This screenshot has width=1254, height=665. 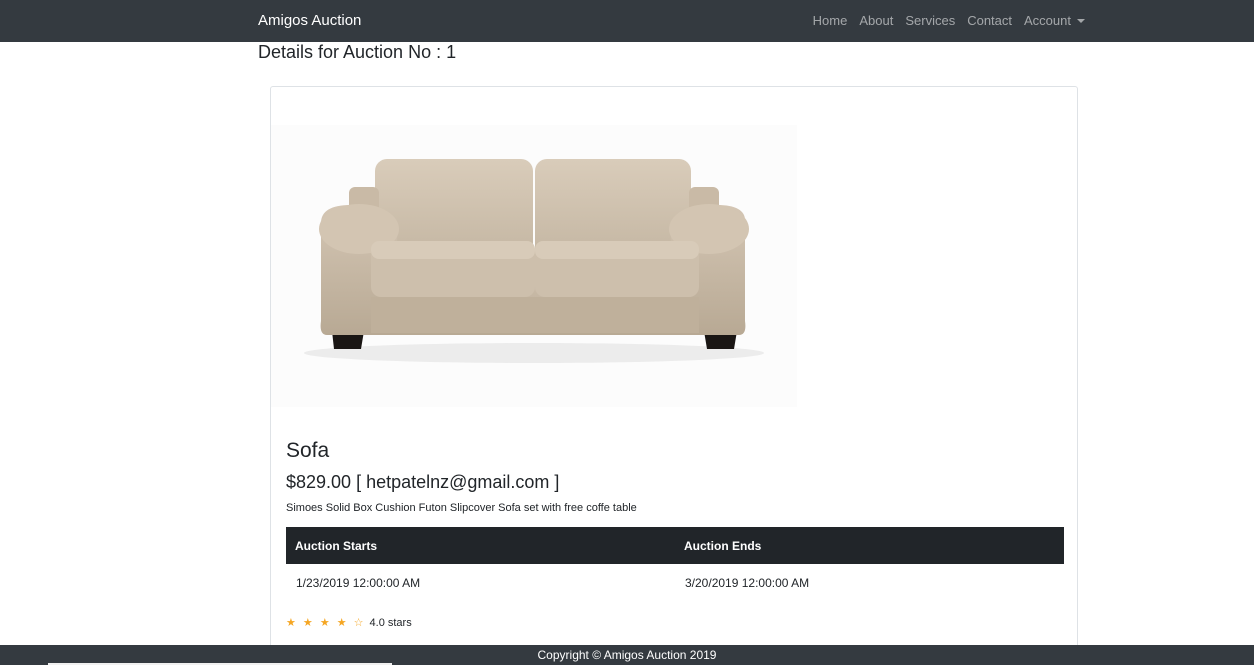 I want to click on nav-account-dropdown: Account, so click(x=1054, y=21).